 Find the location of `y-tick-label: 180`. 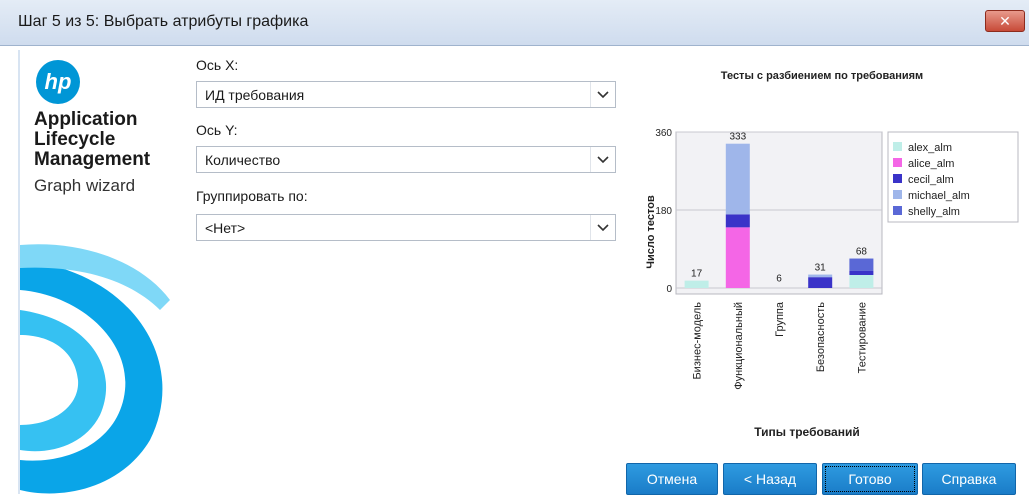

y-tick-label: 180 is located at coordinates (663, 211).